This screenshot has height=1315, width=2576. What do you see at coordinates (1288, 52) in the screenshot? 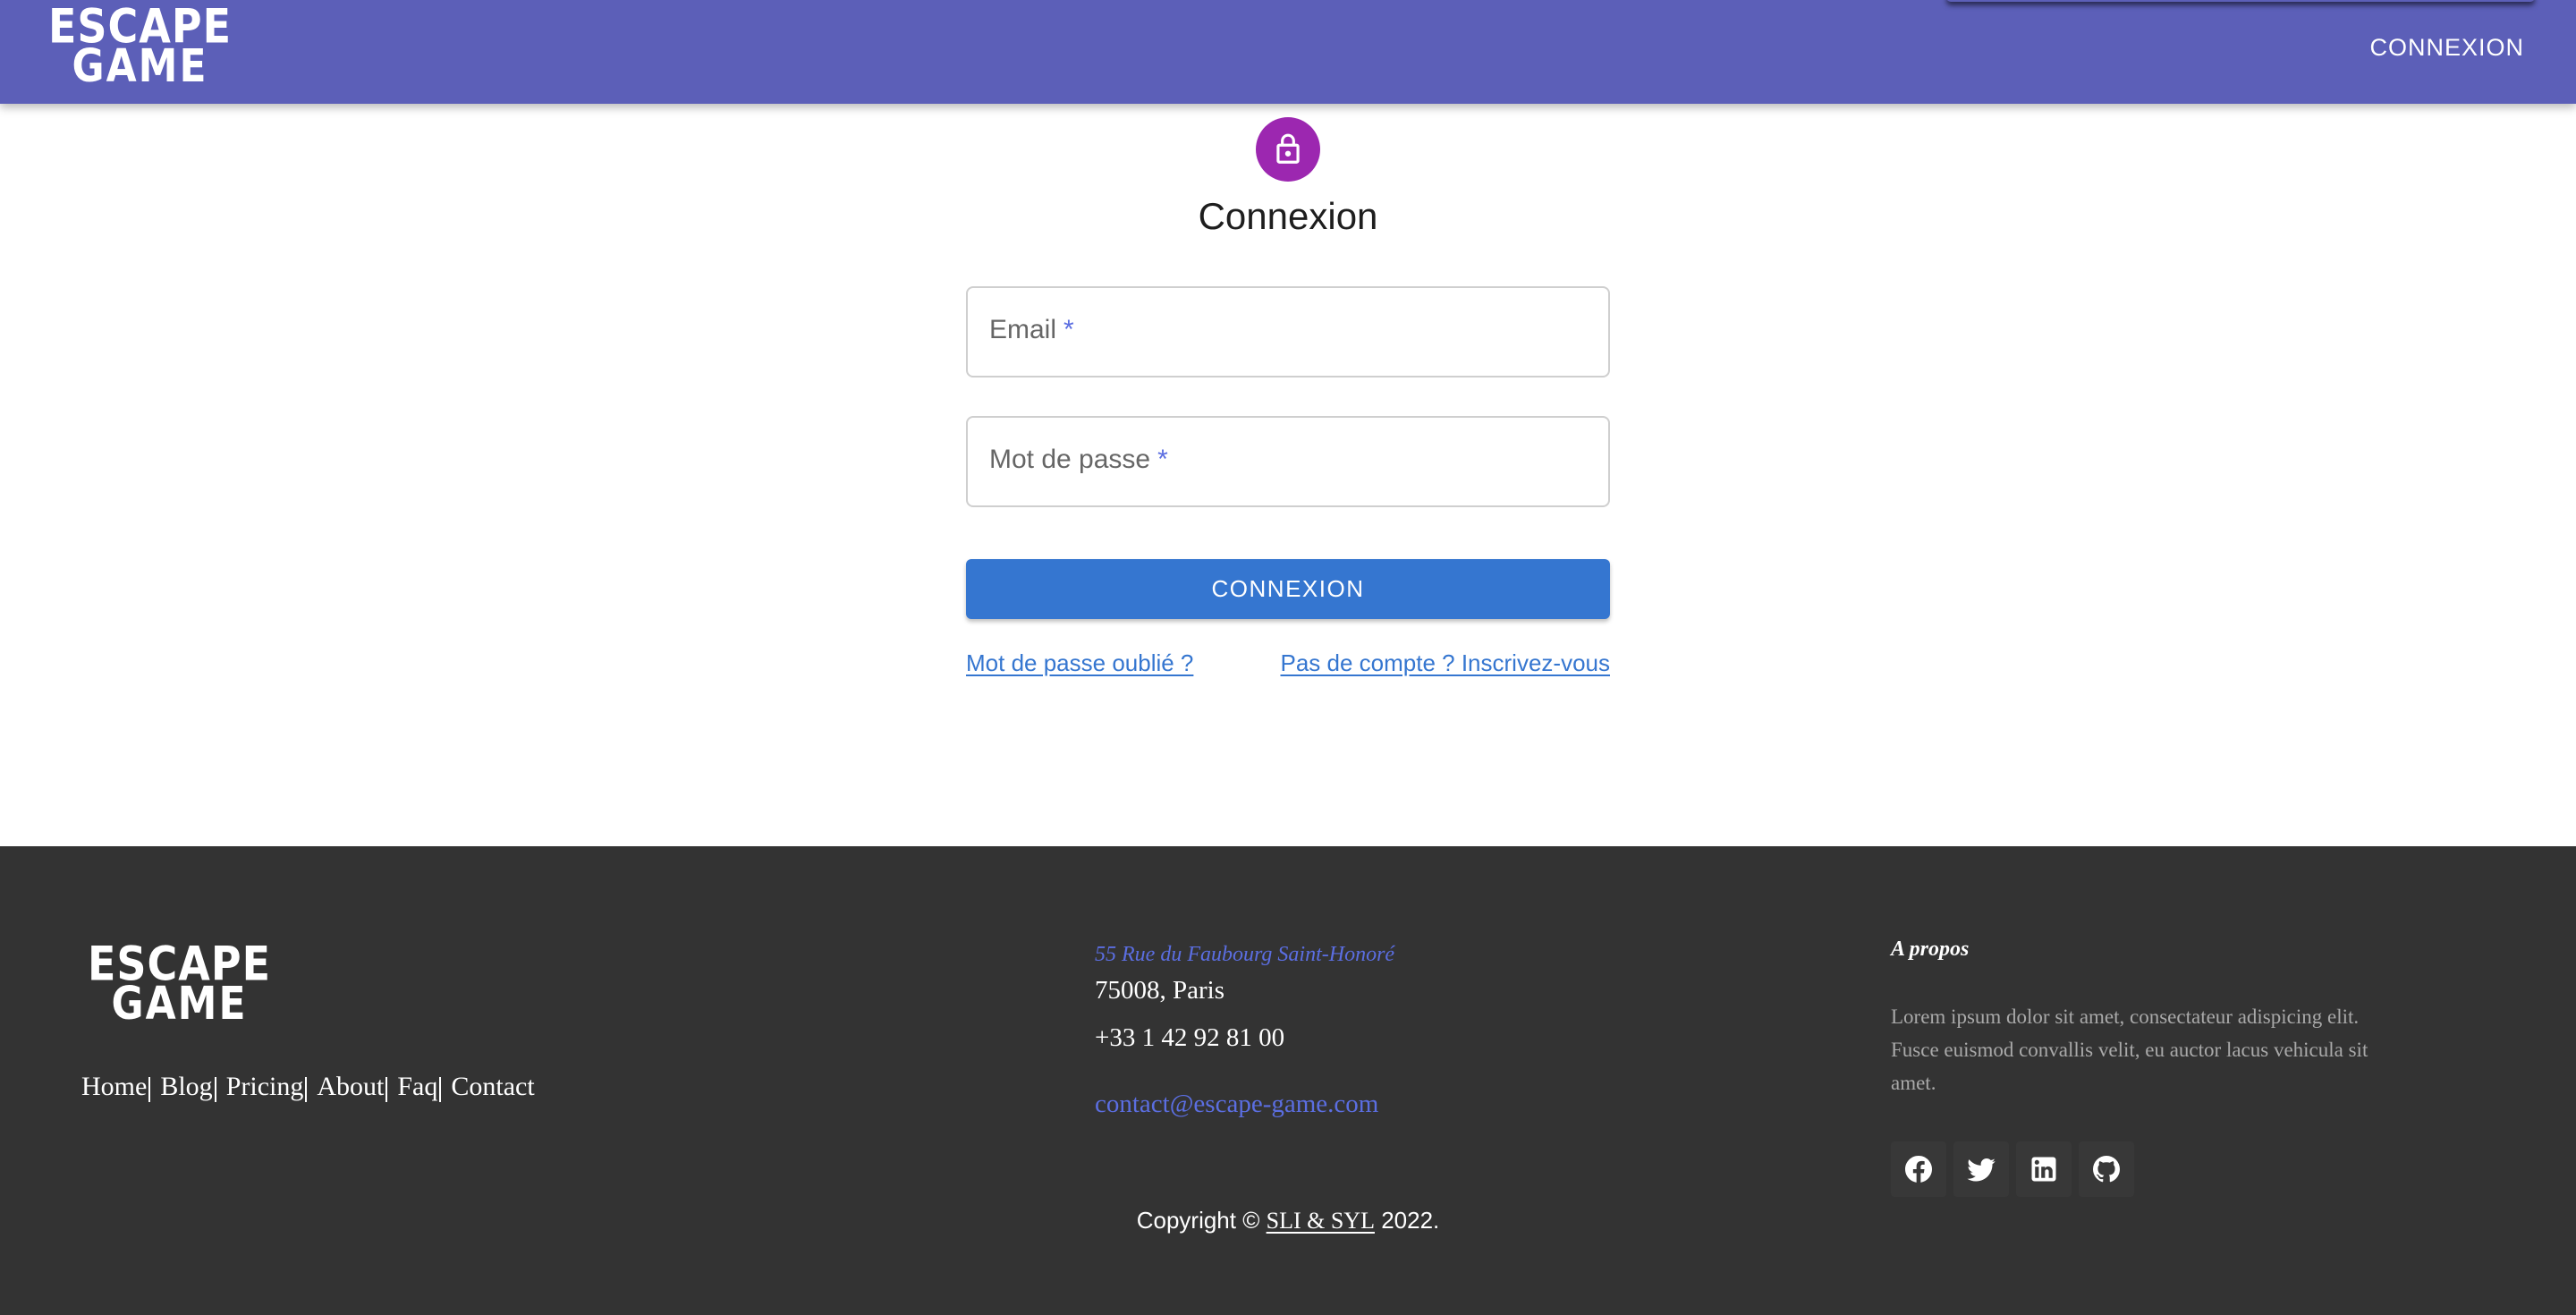
I see `app-bar: ESCAPE GAME CONNEXION` at bounding box center [1288, 52].